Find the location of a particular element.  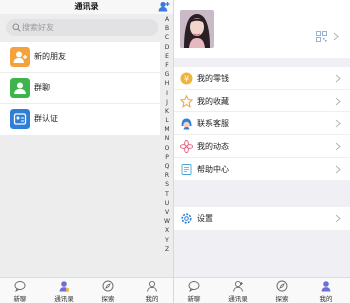

search-input: 搜索好友 is located at coordinates (82, 27).